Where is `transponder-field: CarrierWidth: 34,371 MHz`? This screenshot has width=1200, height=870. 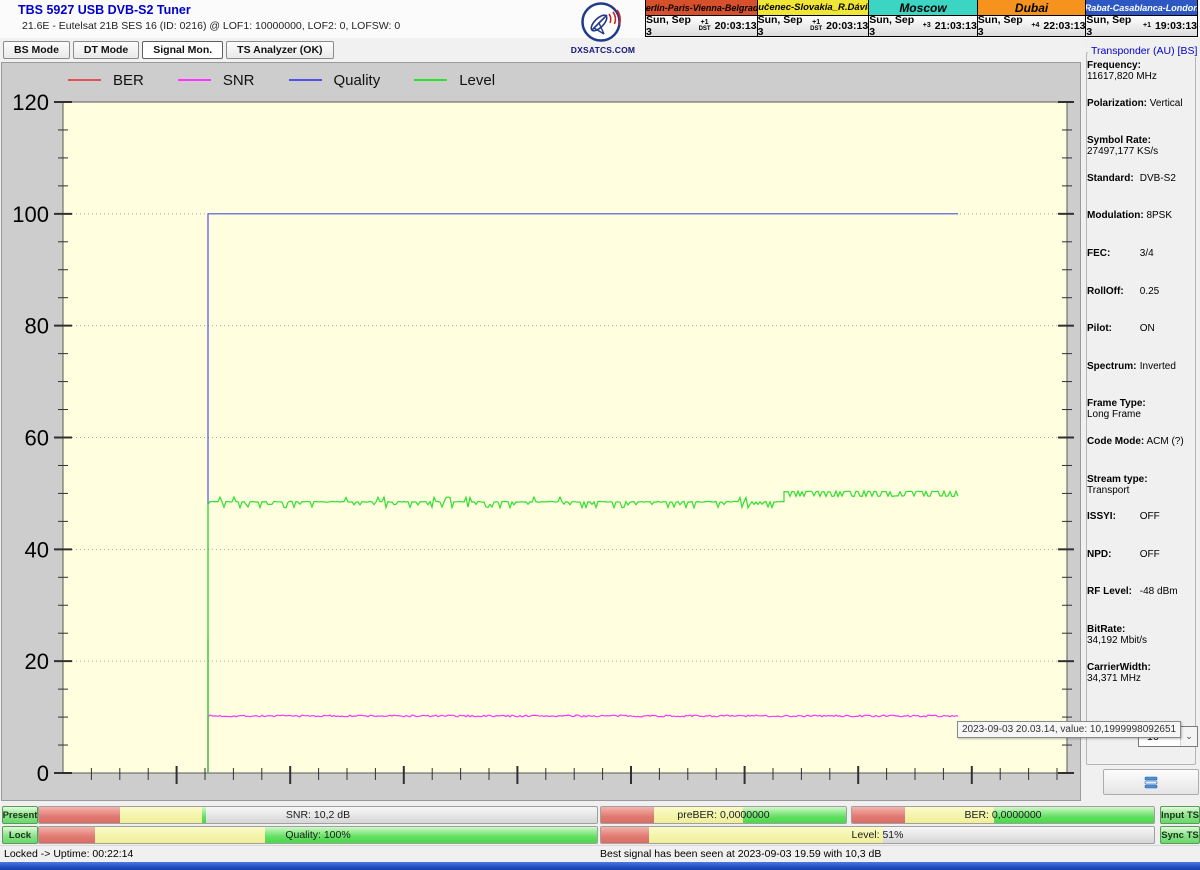
transponder-field: CarrierWidth: 34,371 MHz is located at coordinates (1137, 681).